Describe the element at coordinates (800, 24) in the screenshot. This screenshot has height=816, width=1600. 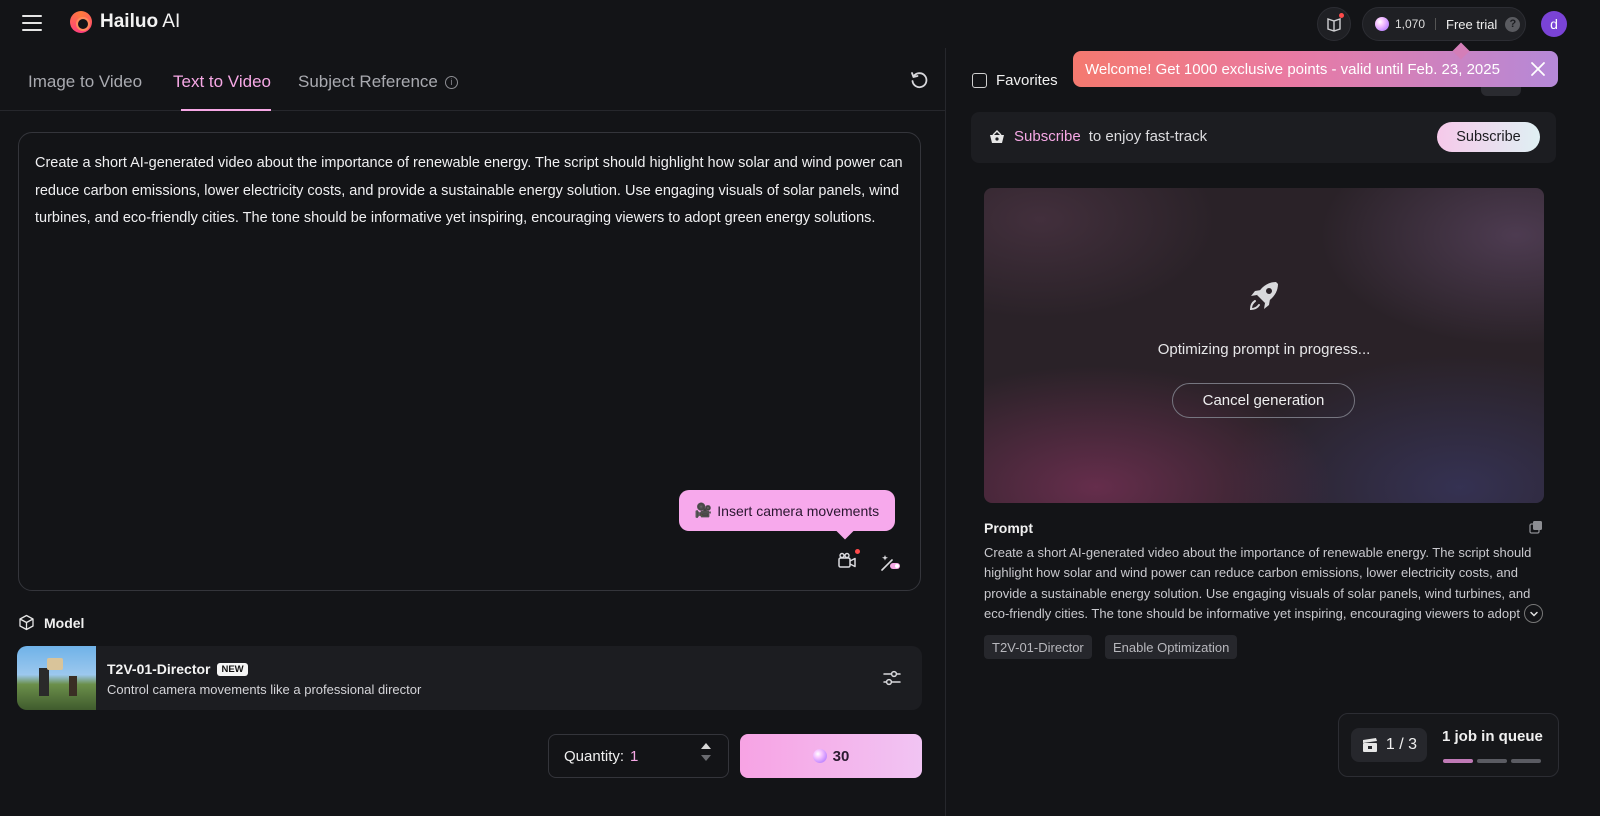
I see `top-bar: Hailuo AI 1,070 Free trial ? d` at that location.